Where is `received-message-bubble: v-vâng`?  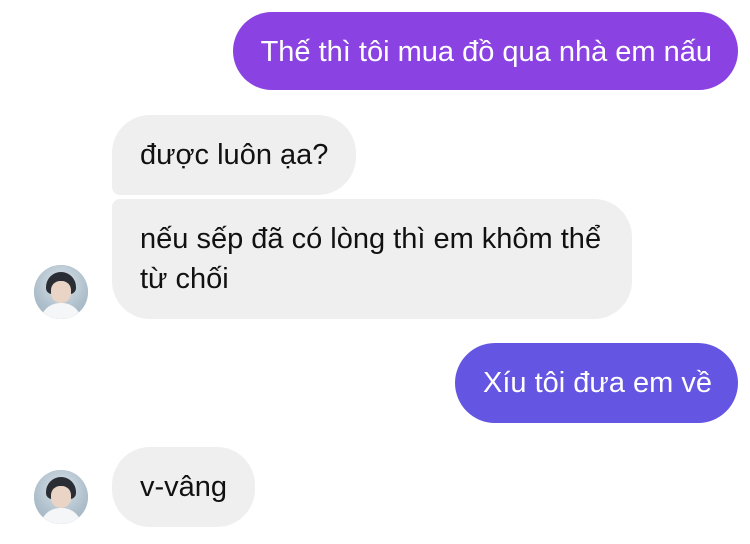 received-message-bubble: v-vâng is located at coordinates (184, 487).